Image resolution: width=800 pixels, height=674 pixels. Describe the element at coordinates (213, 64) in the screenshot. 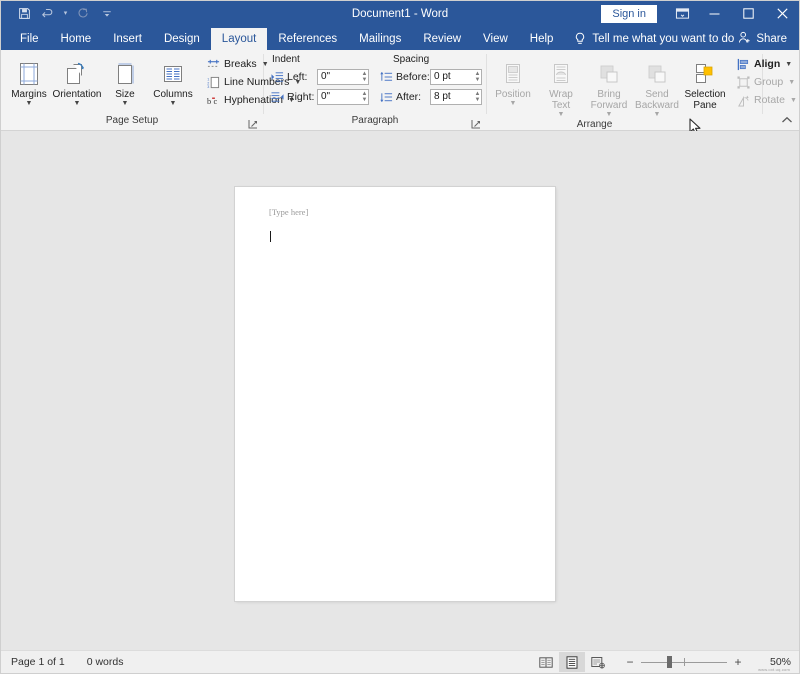

I see `breaks-icon` at that location.